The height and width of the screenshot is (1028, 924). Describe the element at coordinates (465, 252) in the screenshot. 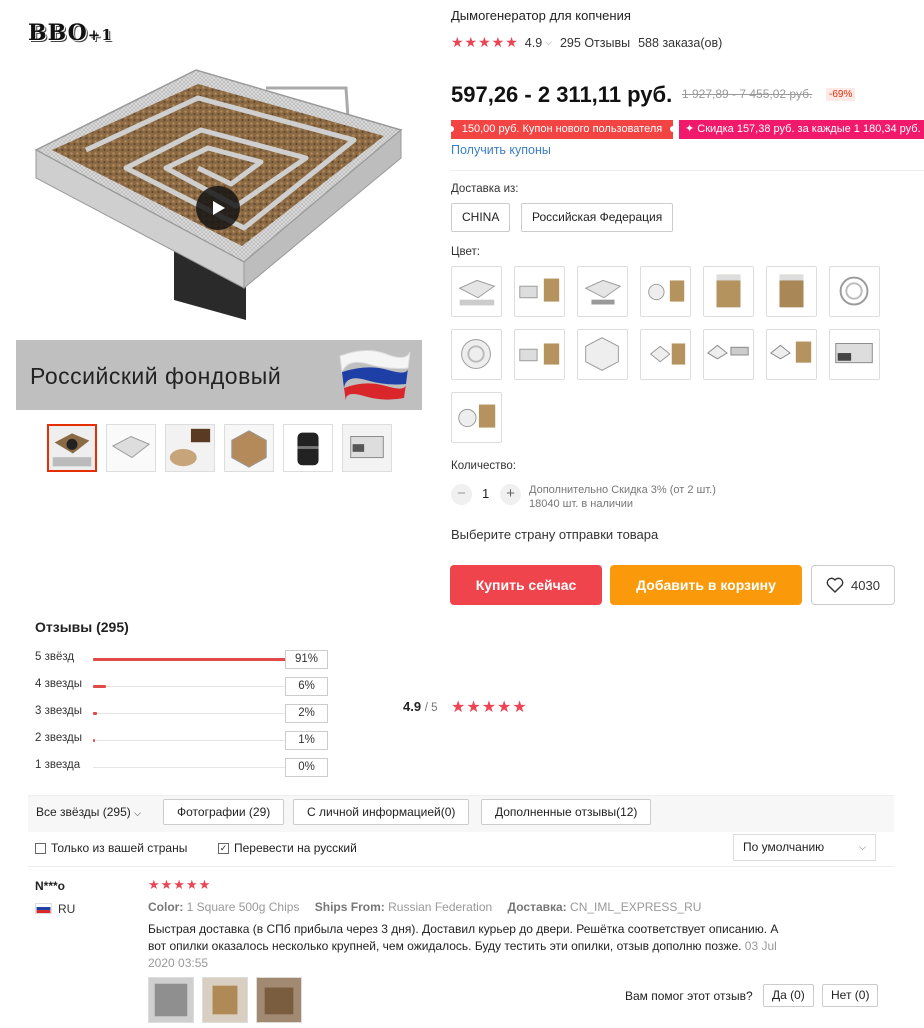

I see `color-label: Цвет:` at that location.